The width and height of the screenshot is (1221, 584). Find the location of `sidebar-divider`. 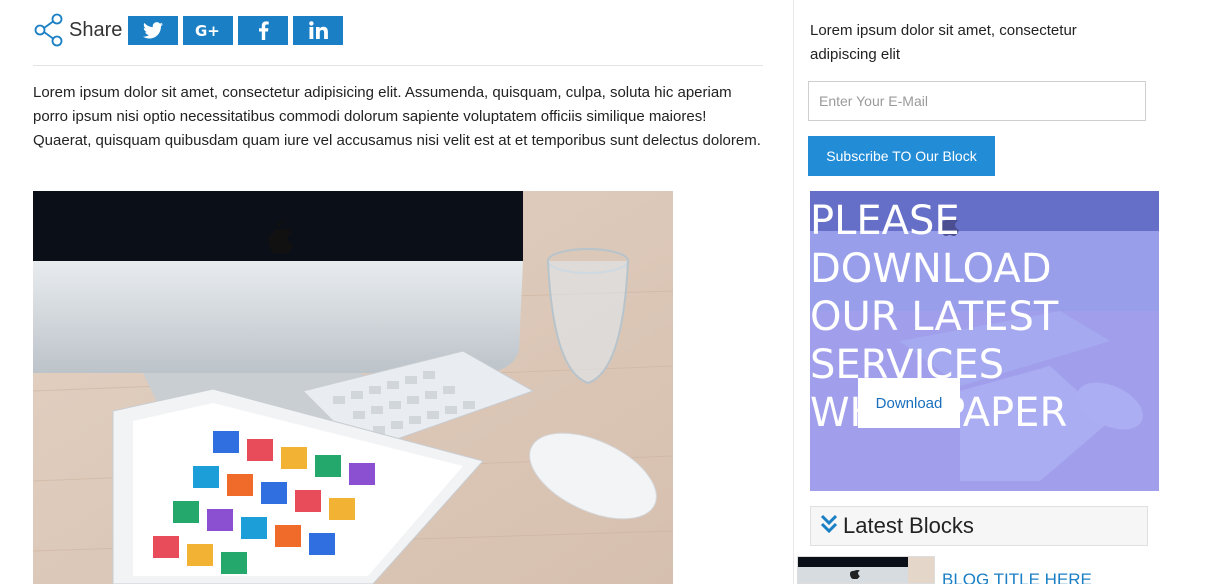

sidebar-divider is located at coordinates (793, 292).